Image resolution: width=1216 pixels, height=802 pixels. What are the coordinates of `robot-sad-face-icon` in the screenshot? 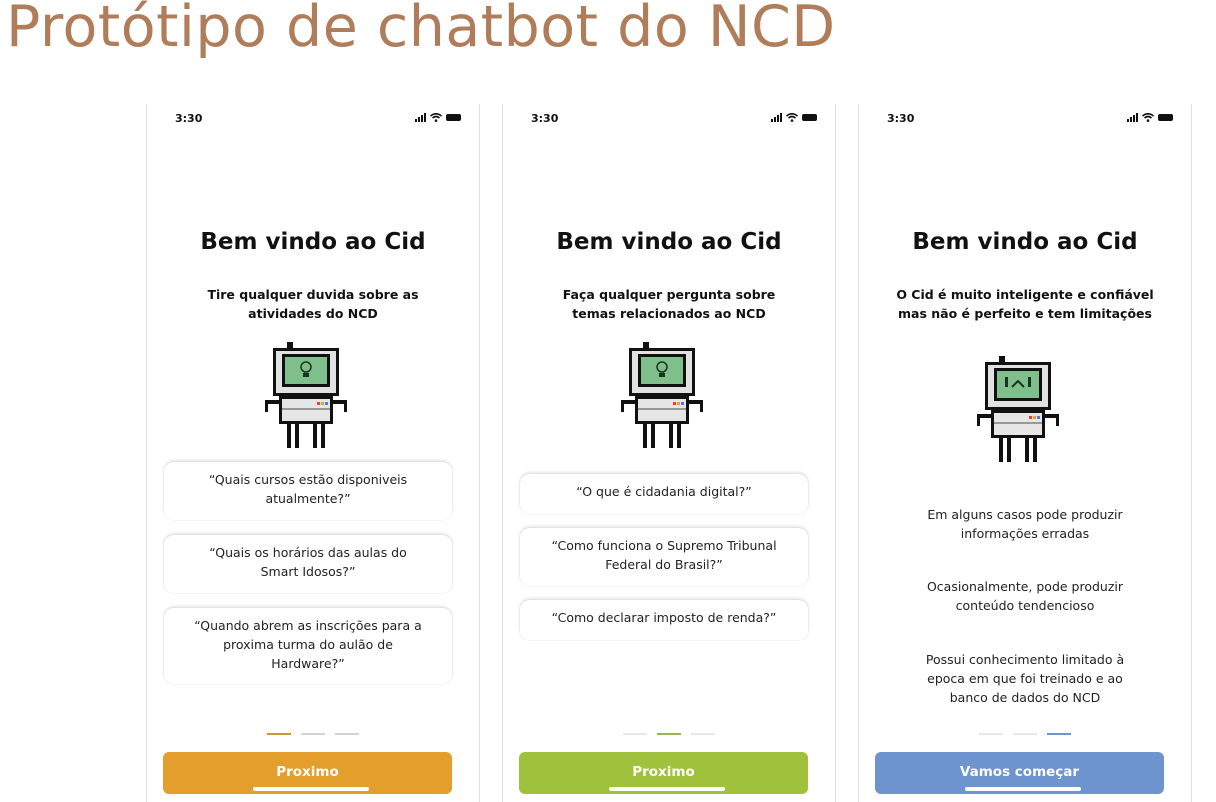 It's located at (1018, 409).